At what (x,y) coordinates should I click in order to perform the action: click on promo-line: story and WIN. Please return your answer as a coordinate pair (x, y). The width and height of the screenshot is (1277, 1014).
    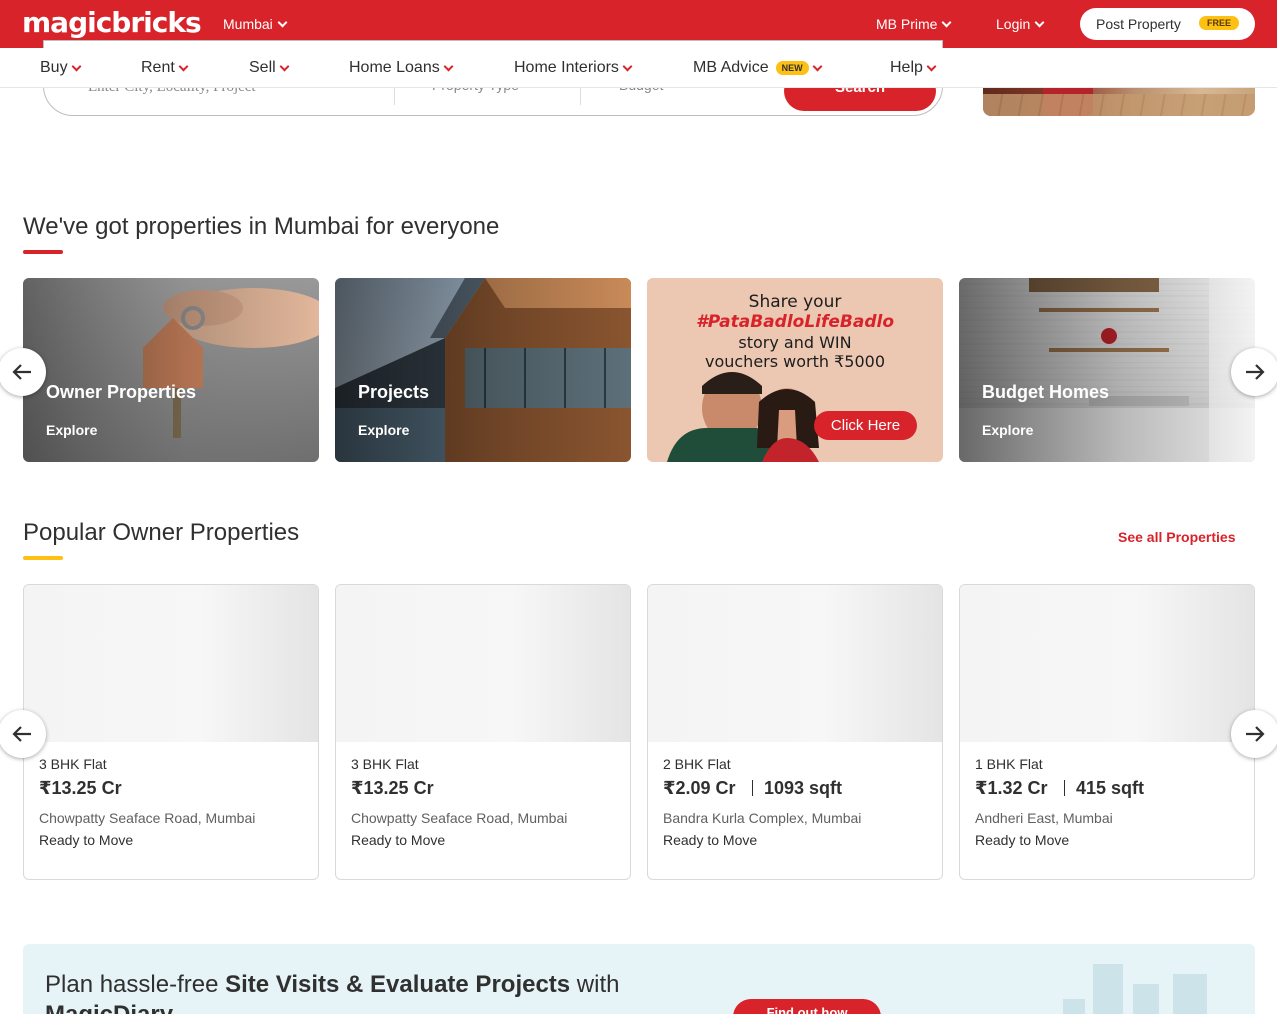
    Looking at the image, I should click on (795, 342).